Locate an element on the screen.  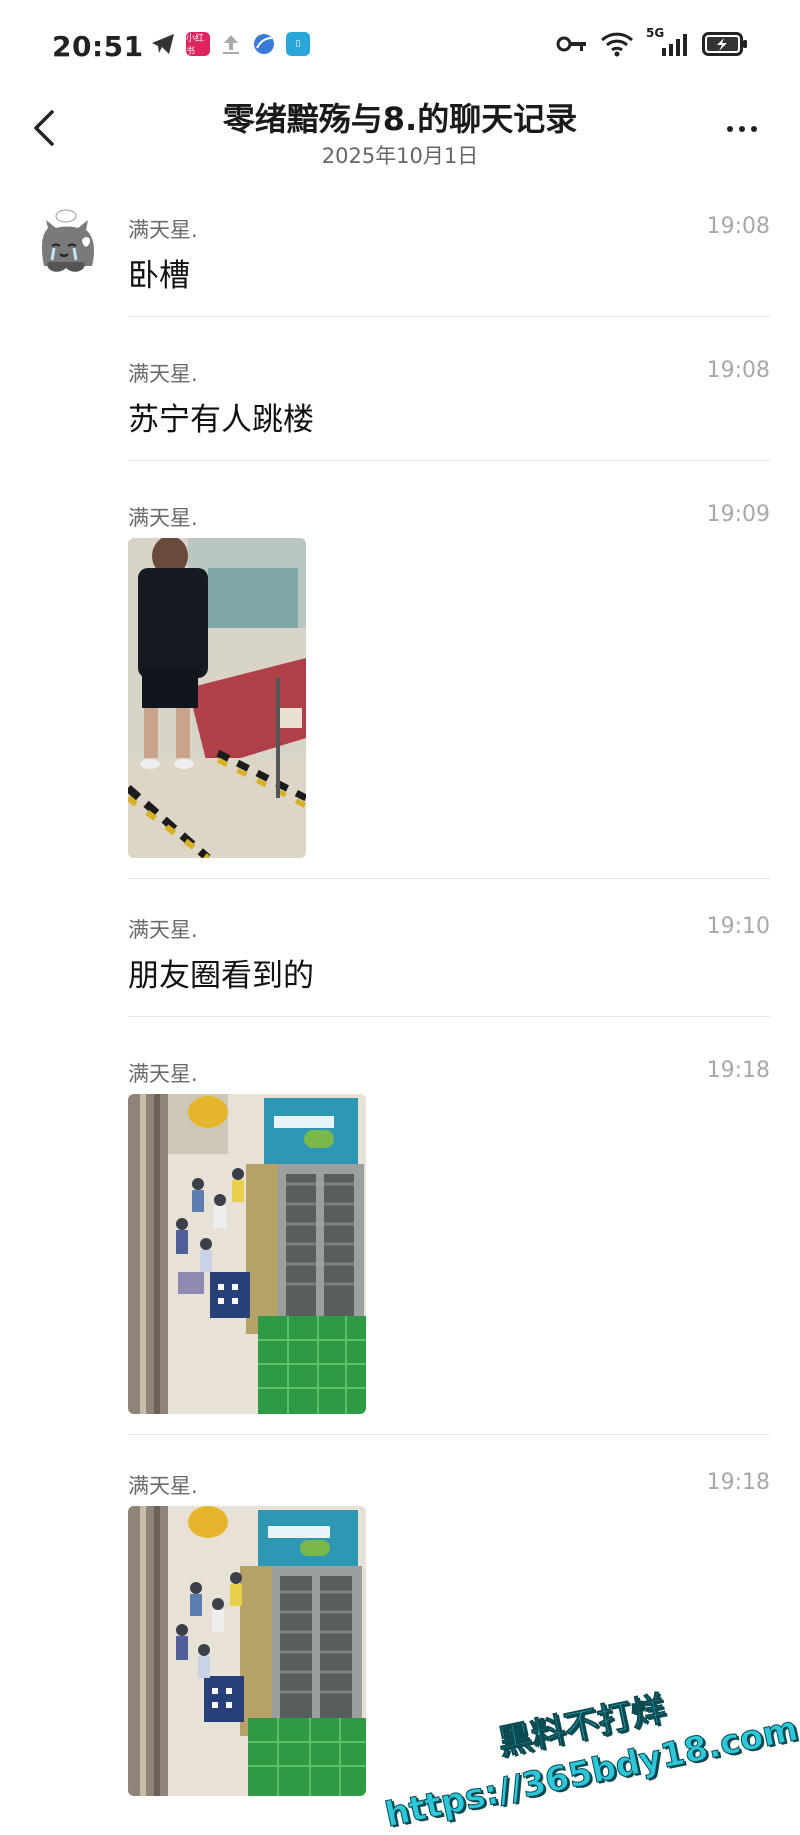
signal-group: 5G is located at coordinates (668, 42).